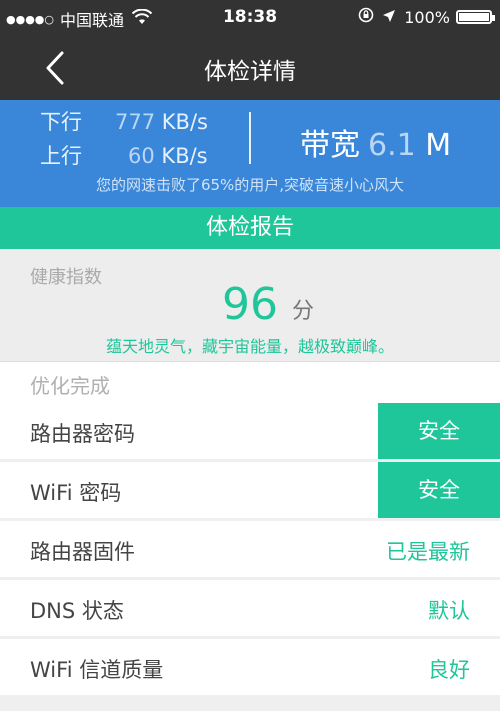  I want to click on health-score-unit: 分, so click(303, 311).